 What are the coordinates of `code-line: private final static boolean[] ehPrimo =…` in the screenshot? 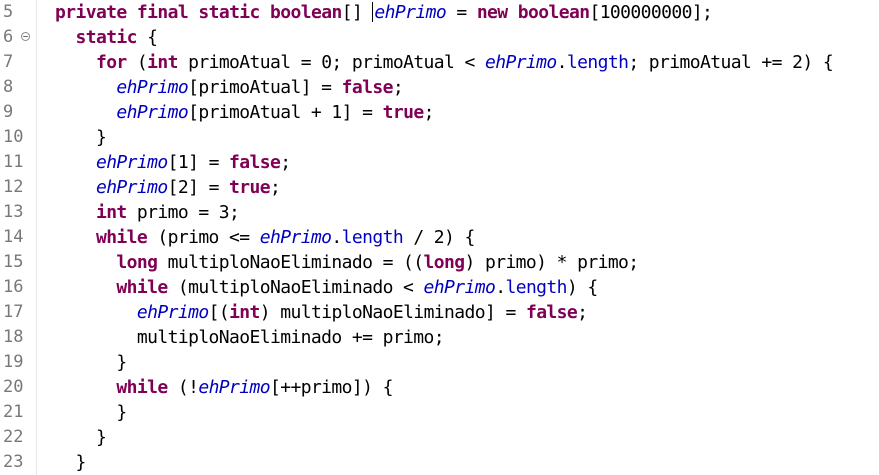 It's located at (384, 12).